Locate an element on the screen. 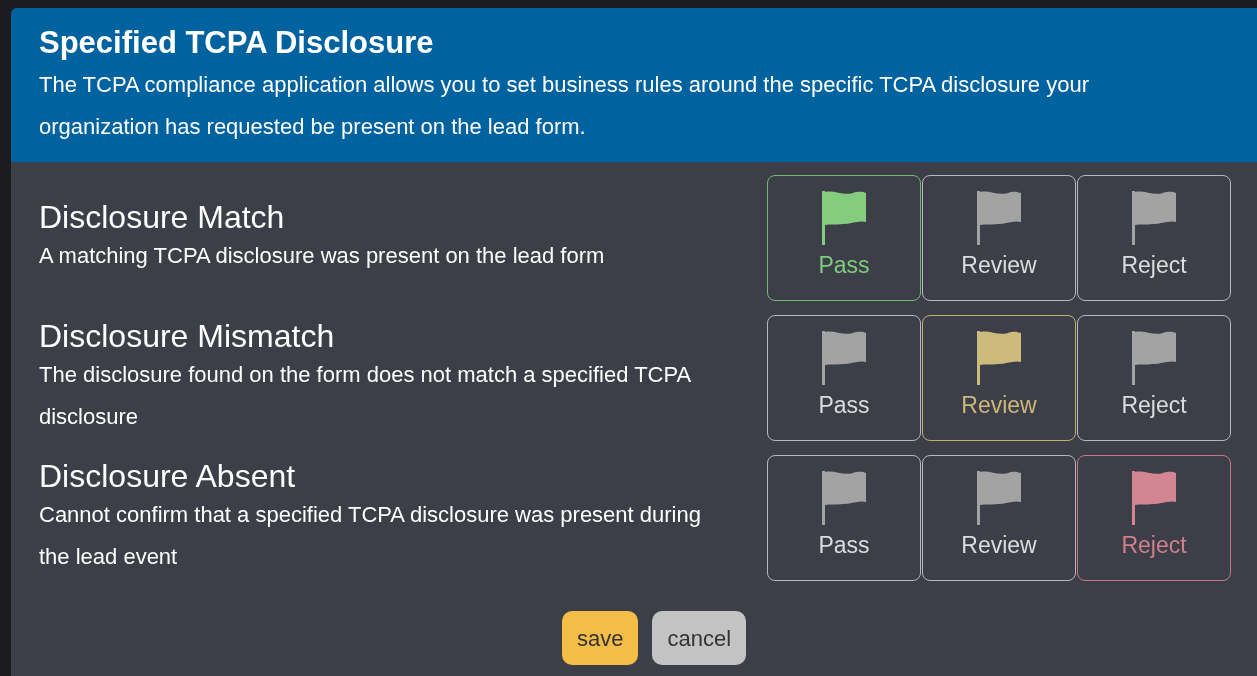  rule-description: The disclosure found on the form does not match a specified TCPA disclosure is located at coordinates (365, 396).